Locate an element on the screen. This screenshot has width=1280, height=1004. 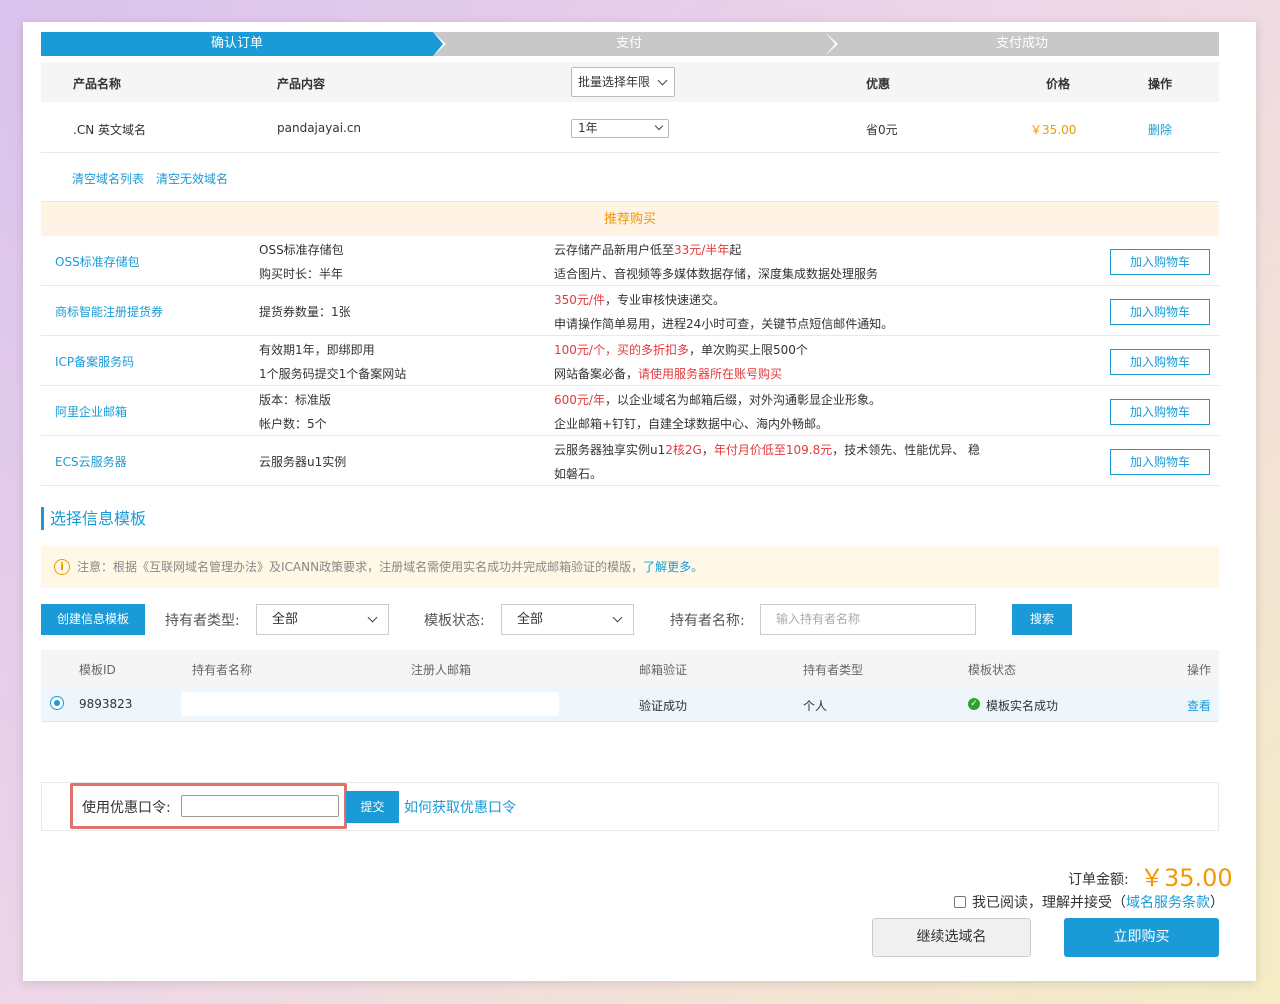
redacted-cell is located at coordinates (370, 704).